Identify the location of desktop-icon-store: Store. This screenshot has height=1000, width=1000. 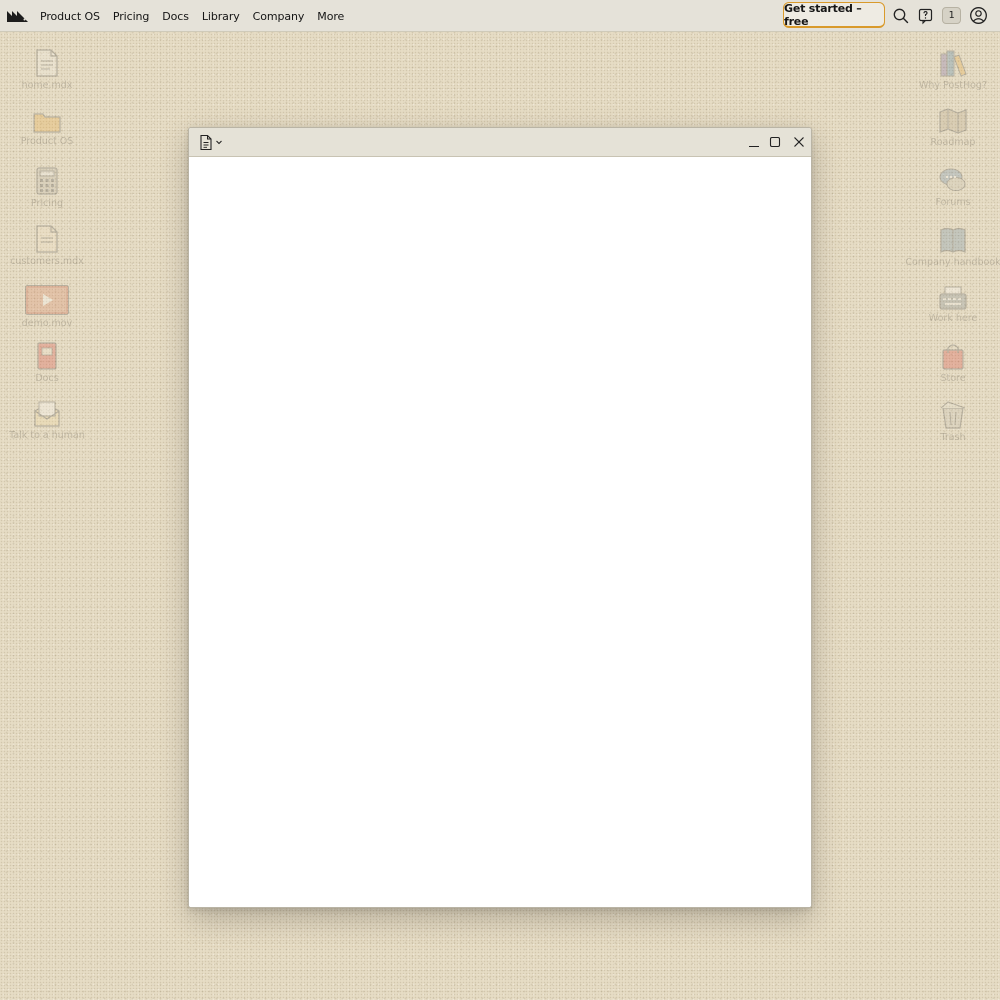
(951, 363).